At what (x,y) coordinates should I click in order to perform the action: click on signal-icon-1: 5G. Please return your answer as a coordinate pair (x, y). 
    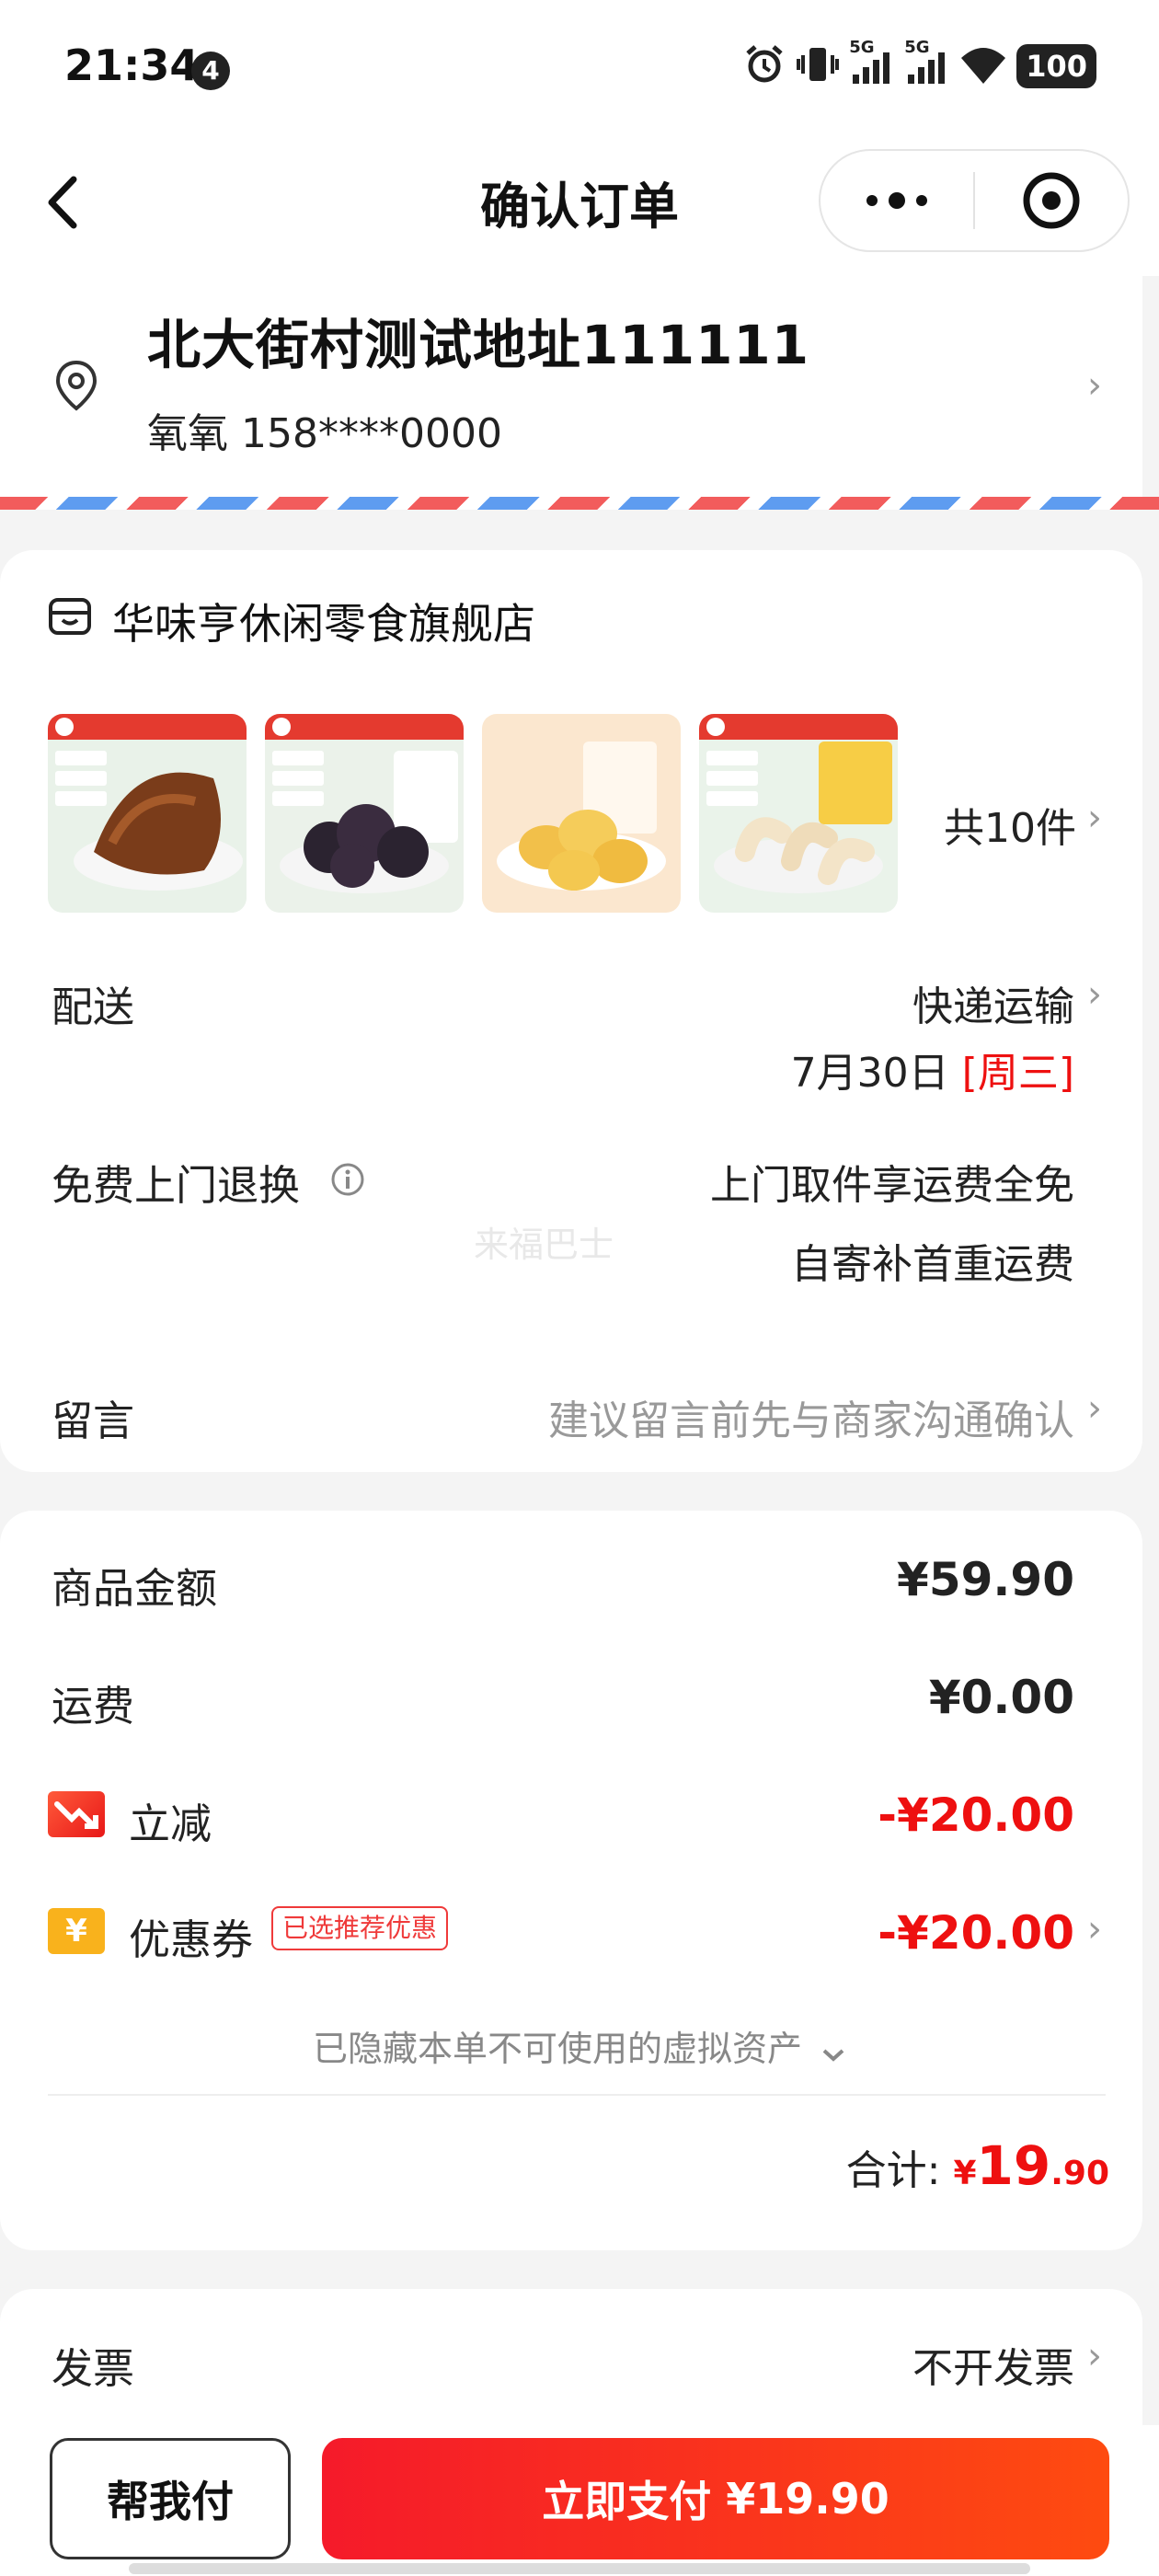
    Looking at the image, I should click on (872, 64).